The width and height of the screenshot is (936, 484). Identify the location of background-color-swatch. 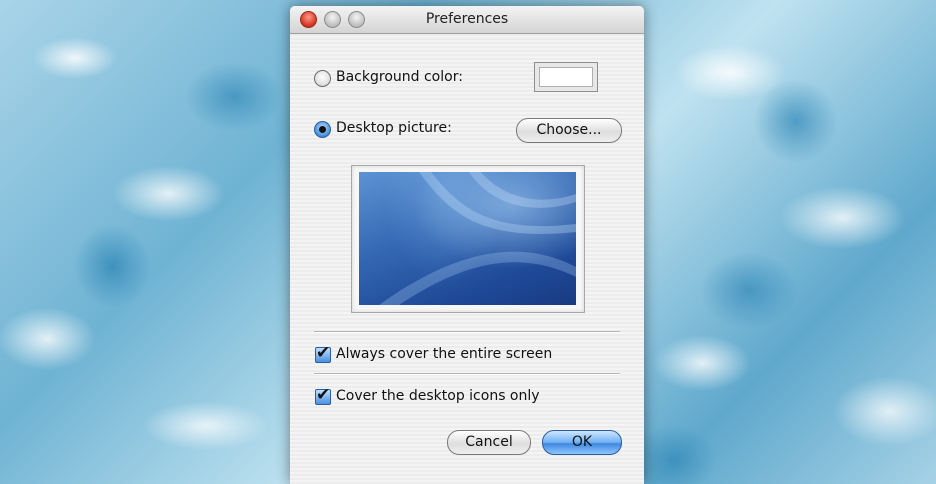
(566, 77).